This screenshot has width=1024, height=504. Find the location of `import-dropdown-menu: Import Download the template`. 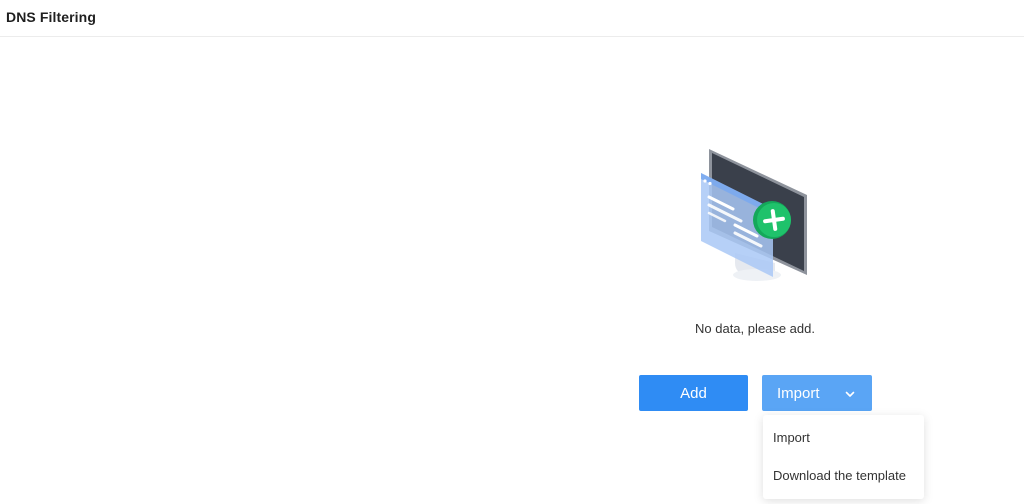

import-dropdown-menu: Import Download the template is located at coordinates (843, 457).